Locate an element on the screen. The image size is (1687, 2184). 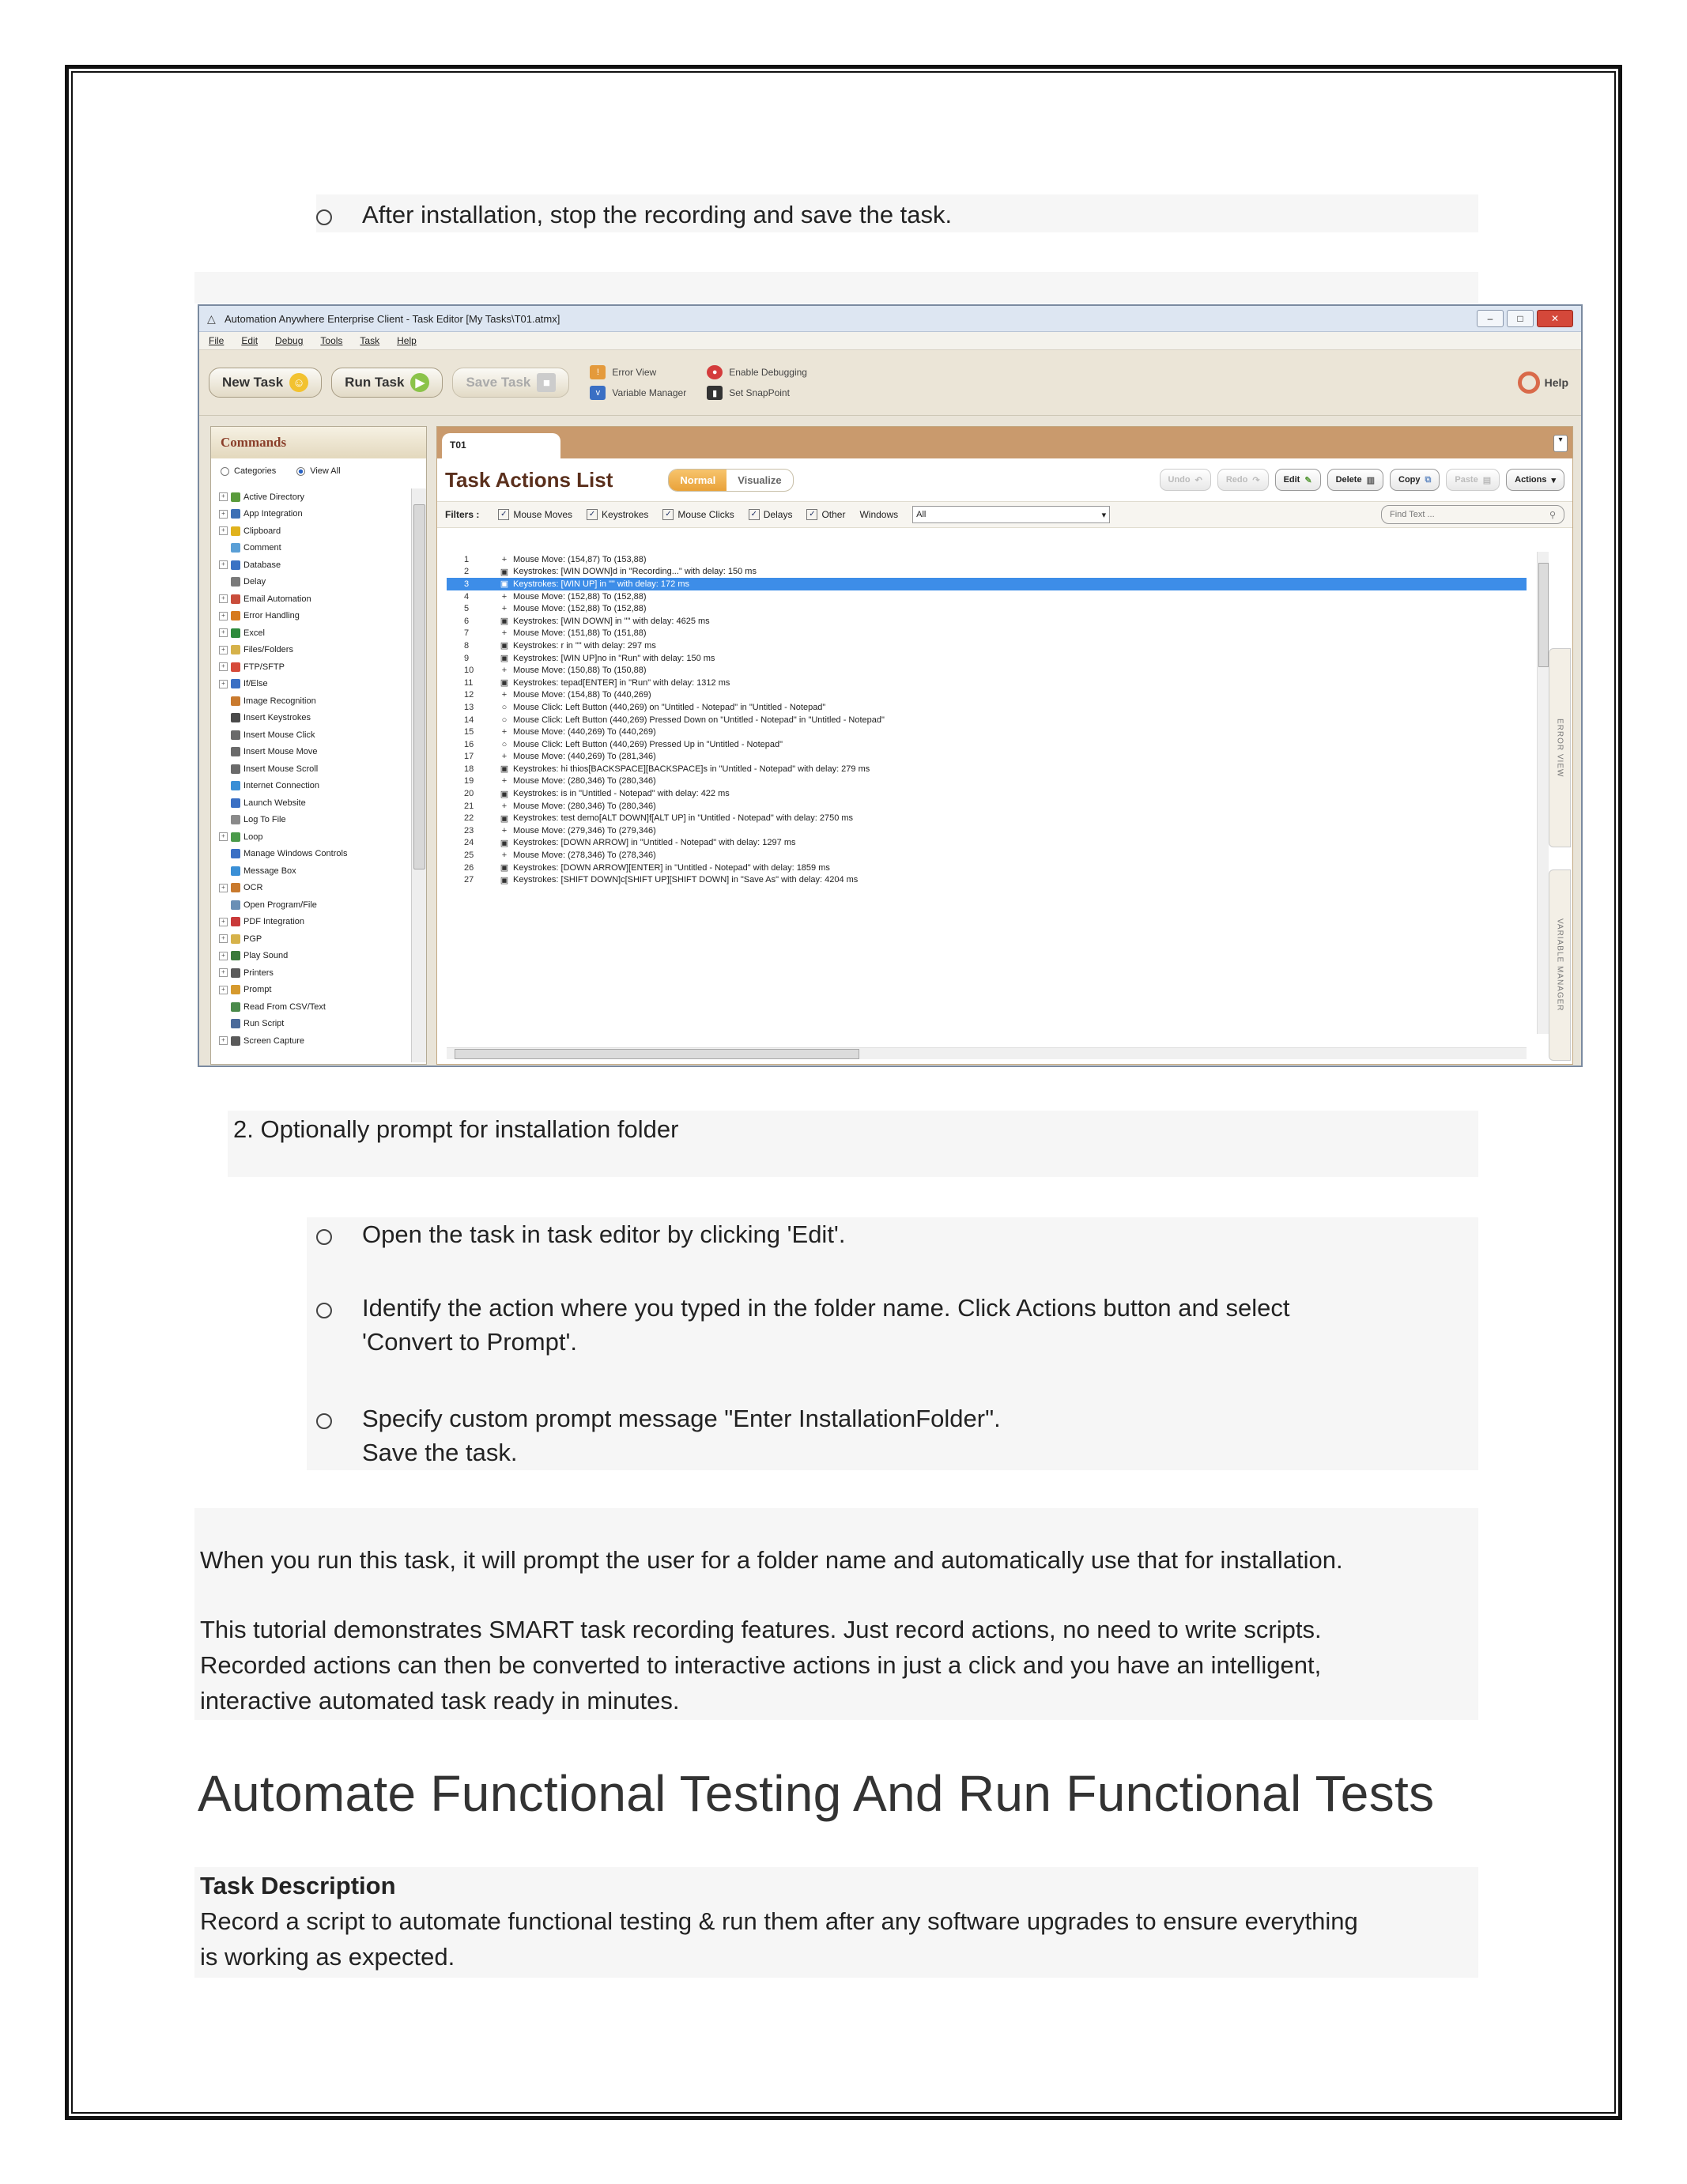
actions-hscrollbar is located at coordinates (987, 1053).